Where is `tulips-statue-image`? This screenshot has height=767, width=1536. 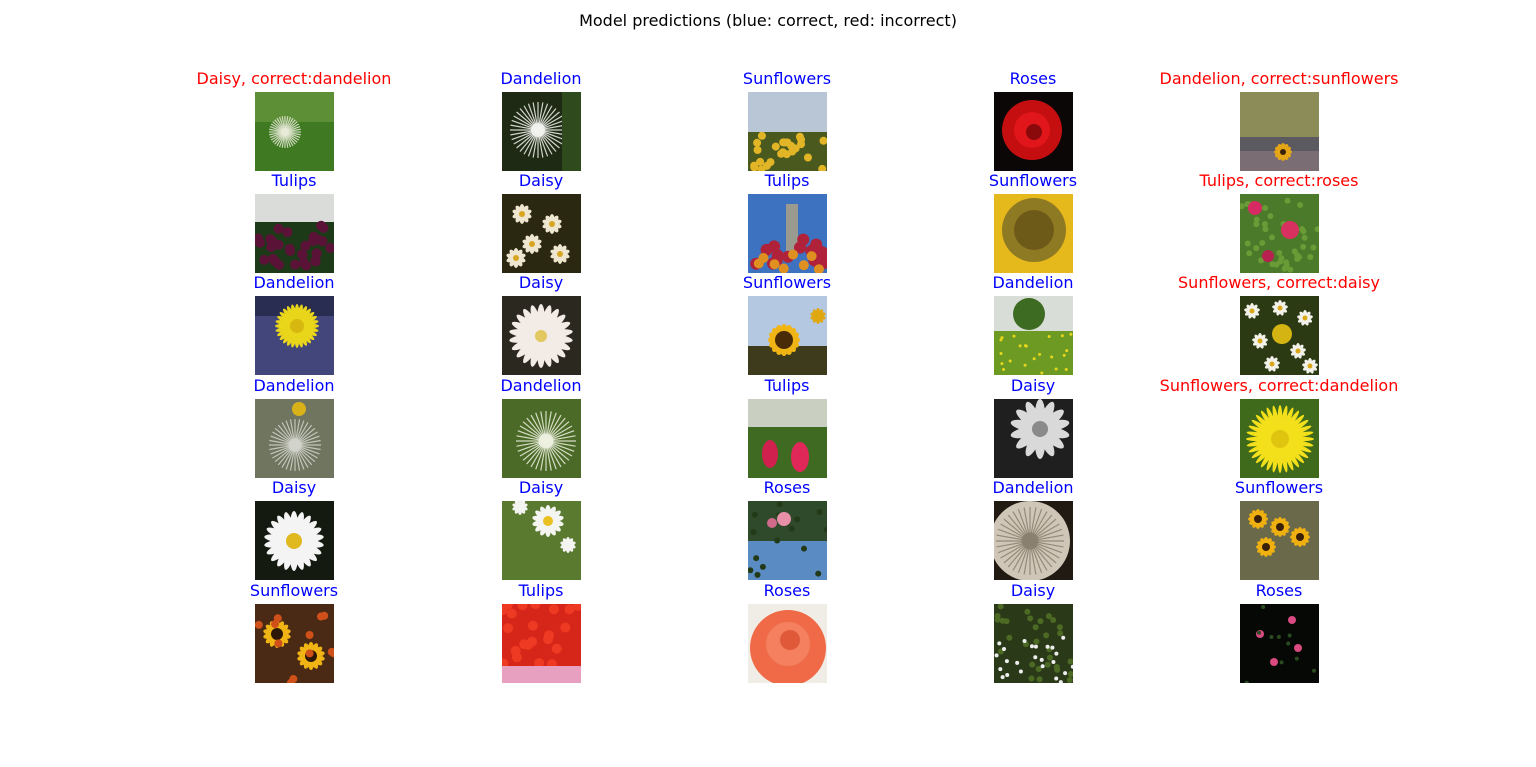
tulips-statue-image is located at coordinates (787, 233).